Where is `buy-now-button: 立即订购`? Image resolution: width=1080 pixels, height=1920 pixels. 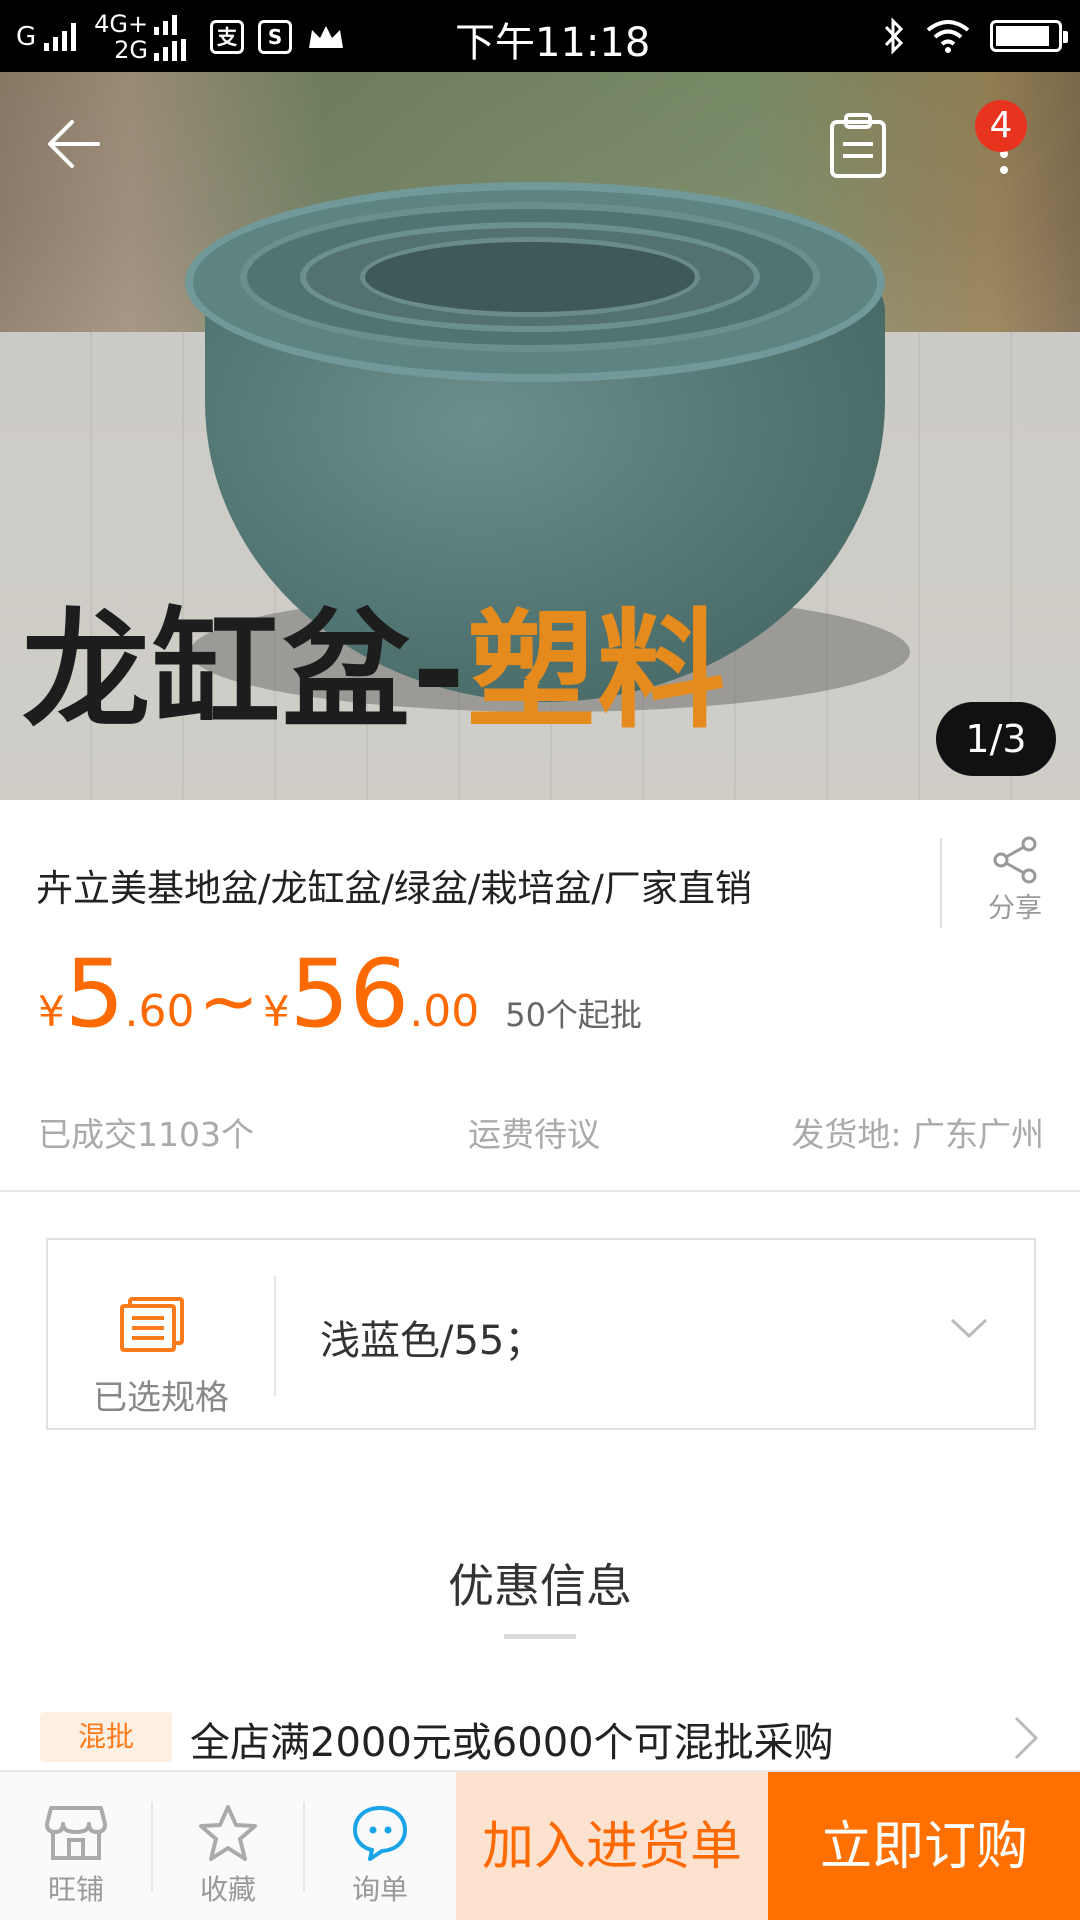
buy-now-button: 立即订购 is located at coordinates (924, 1846).